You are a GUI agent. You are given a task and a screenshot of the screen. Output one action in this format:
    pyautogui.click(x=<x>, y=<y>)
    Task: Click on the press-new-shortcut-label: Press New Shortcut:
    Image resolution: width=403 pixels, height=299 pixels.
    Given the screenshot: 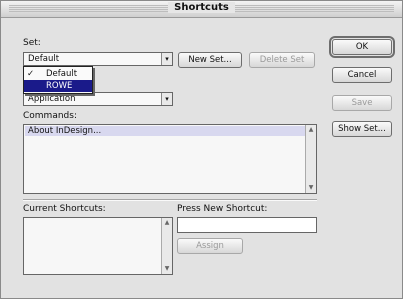 What is the action you would take?
    pyautogui.click(x=222, y=209)
    